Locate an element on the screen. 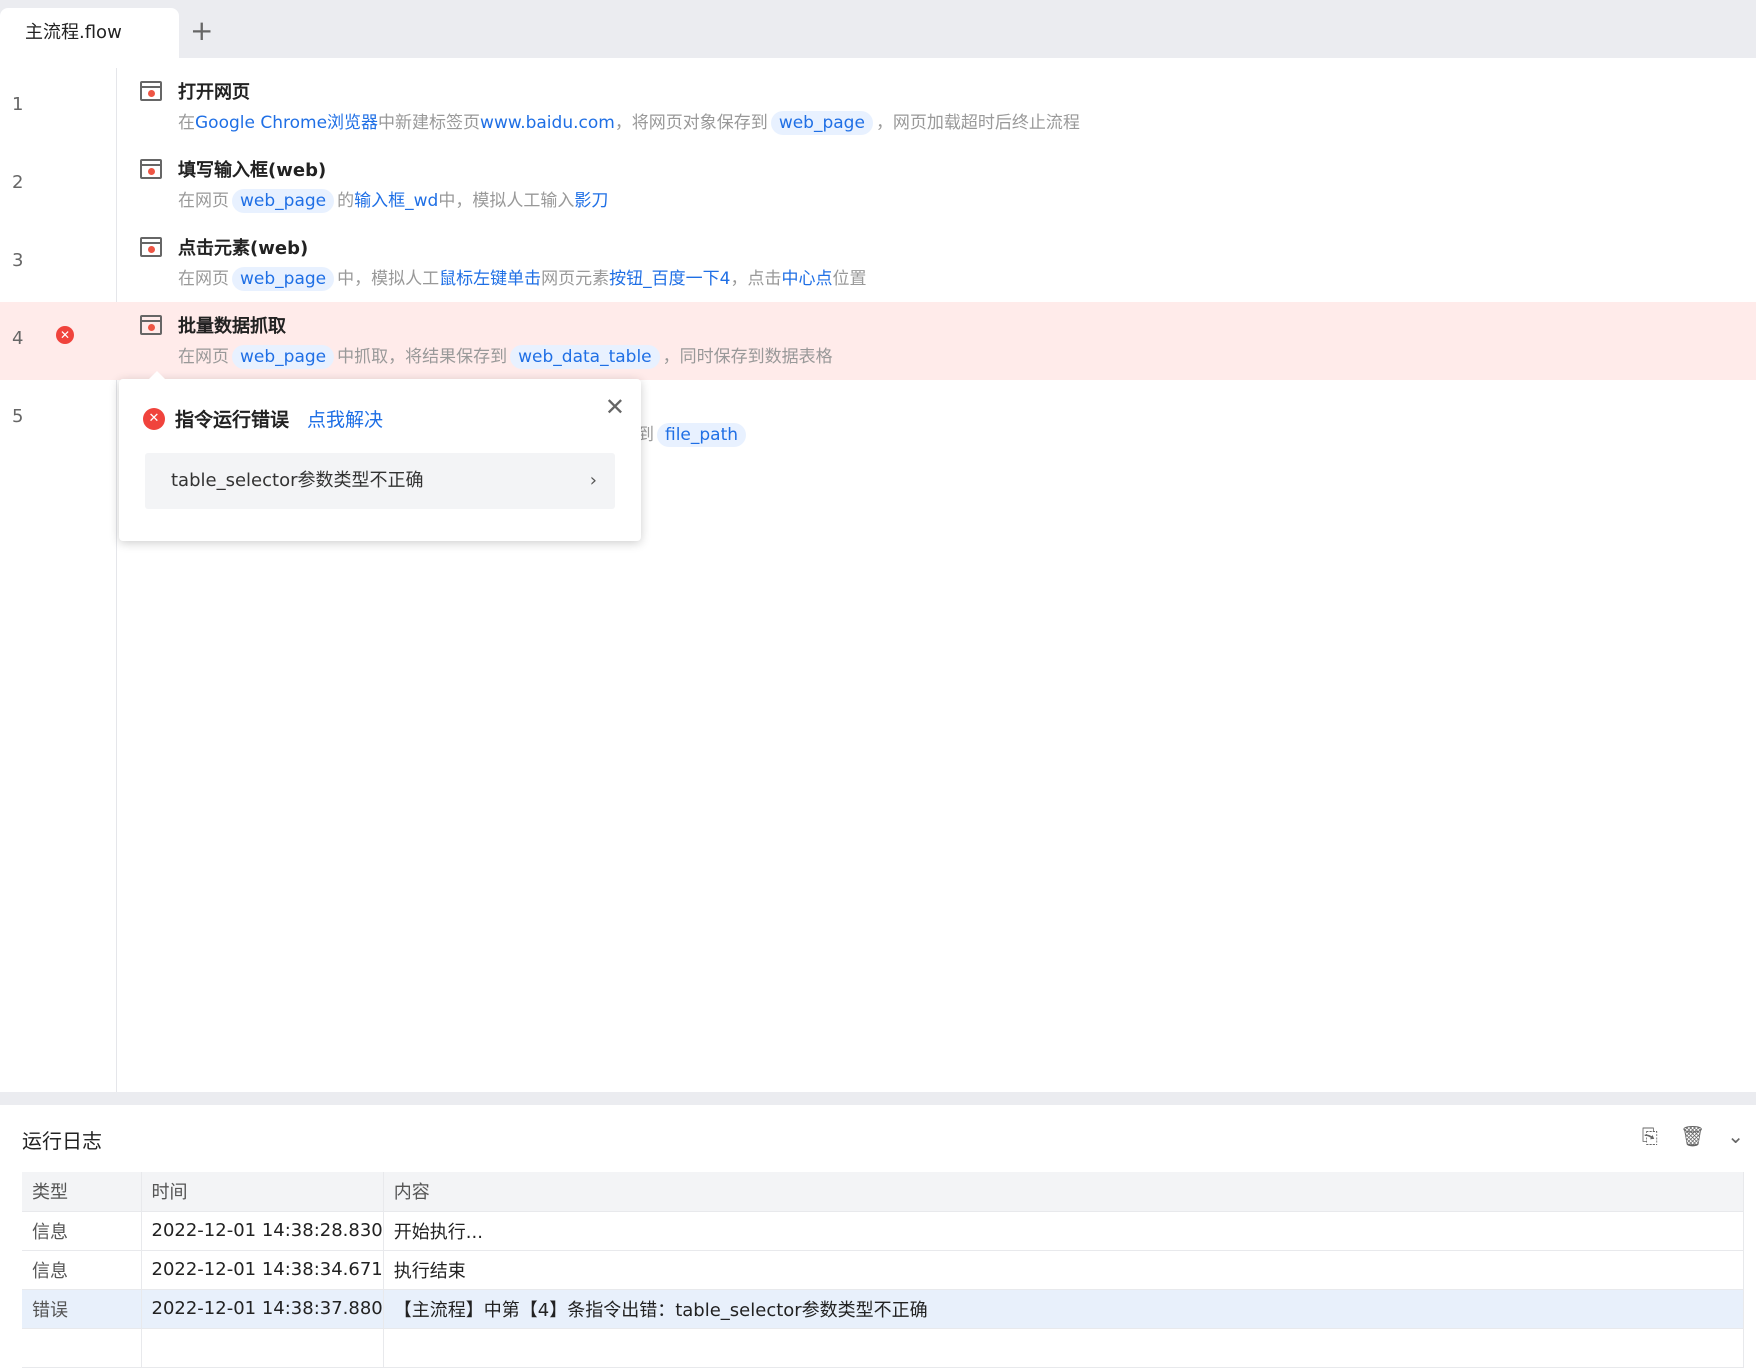 This screenshot has width=1756, height=1368. step-title: 批量数据抓取 is located at coordinates (232, 326).